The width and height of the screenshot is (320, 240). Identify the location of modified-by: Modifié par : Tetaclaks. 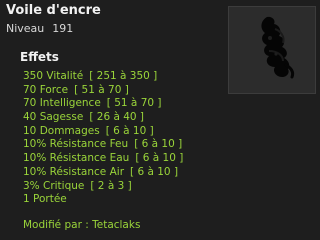
(82, 225).